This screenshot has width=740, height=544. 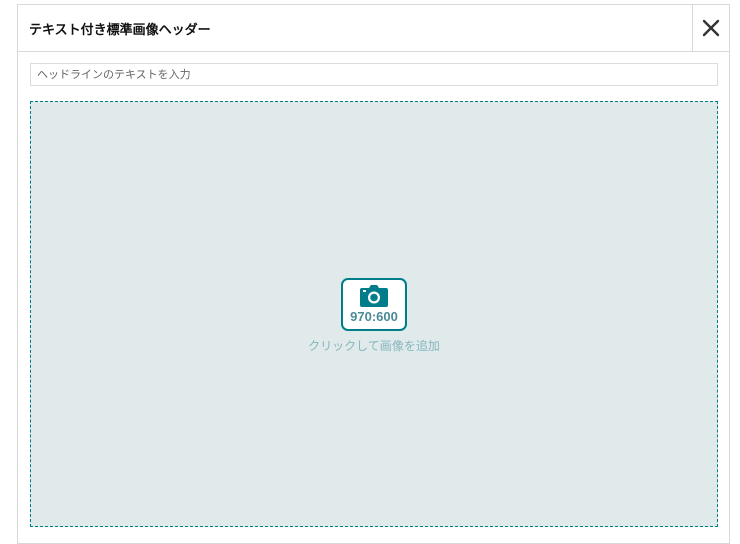 What do you see at coordinates (374, 345) in the screenshot?
I see `add-image-label: クリックして画像を追加` at bounding box center [374, 345].